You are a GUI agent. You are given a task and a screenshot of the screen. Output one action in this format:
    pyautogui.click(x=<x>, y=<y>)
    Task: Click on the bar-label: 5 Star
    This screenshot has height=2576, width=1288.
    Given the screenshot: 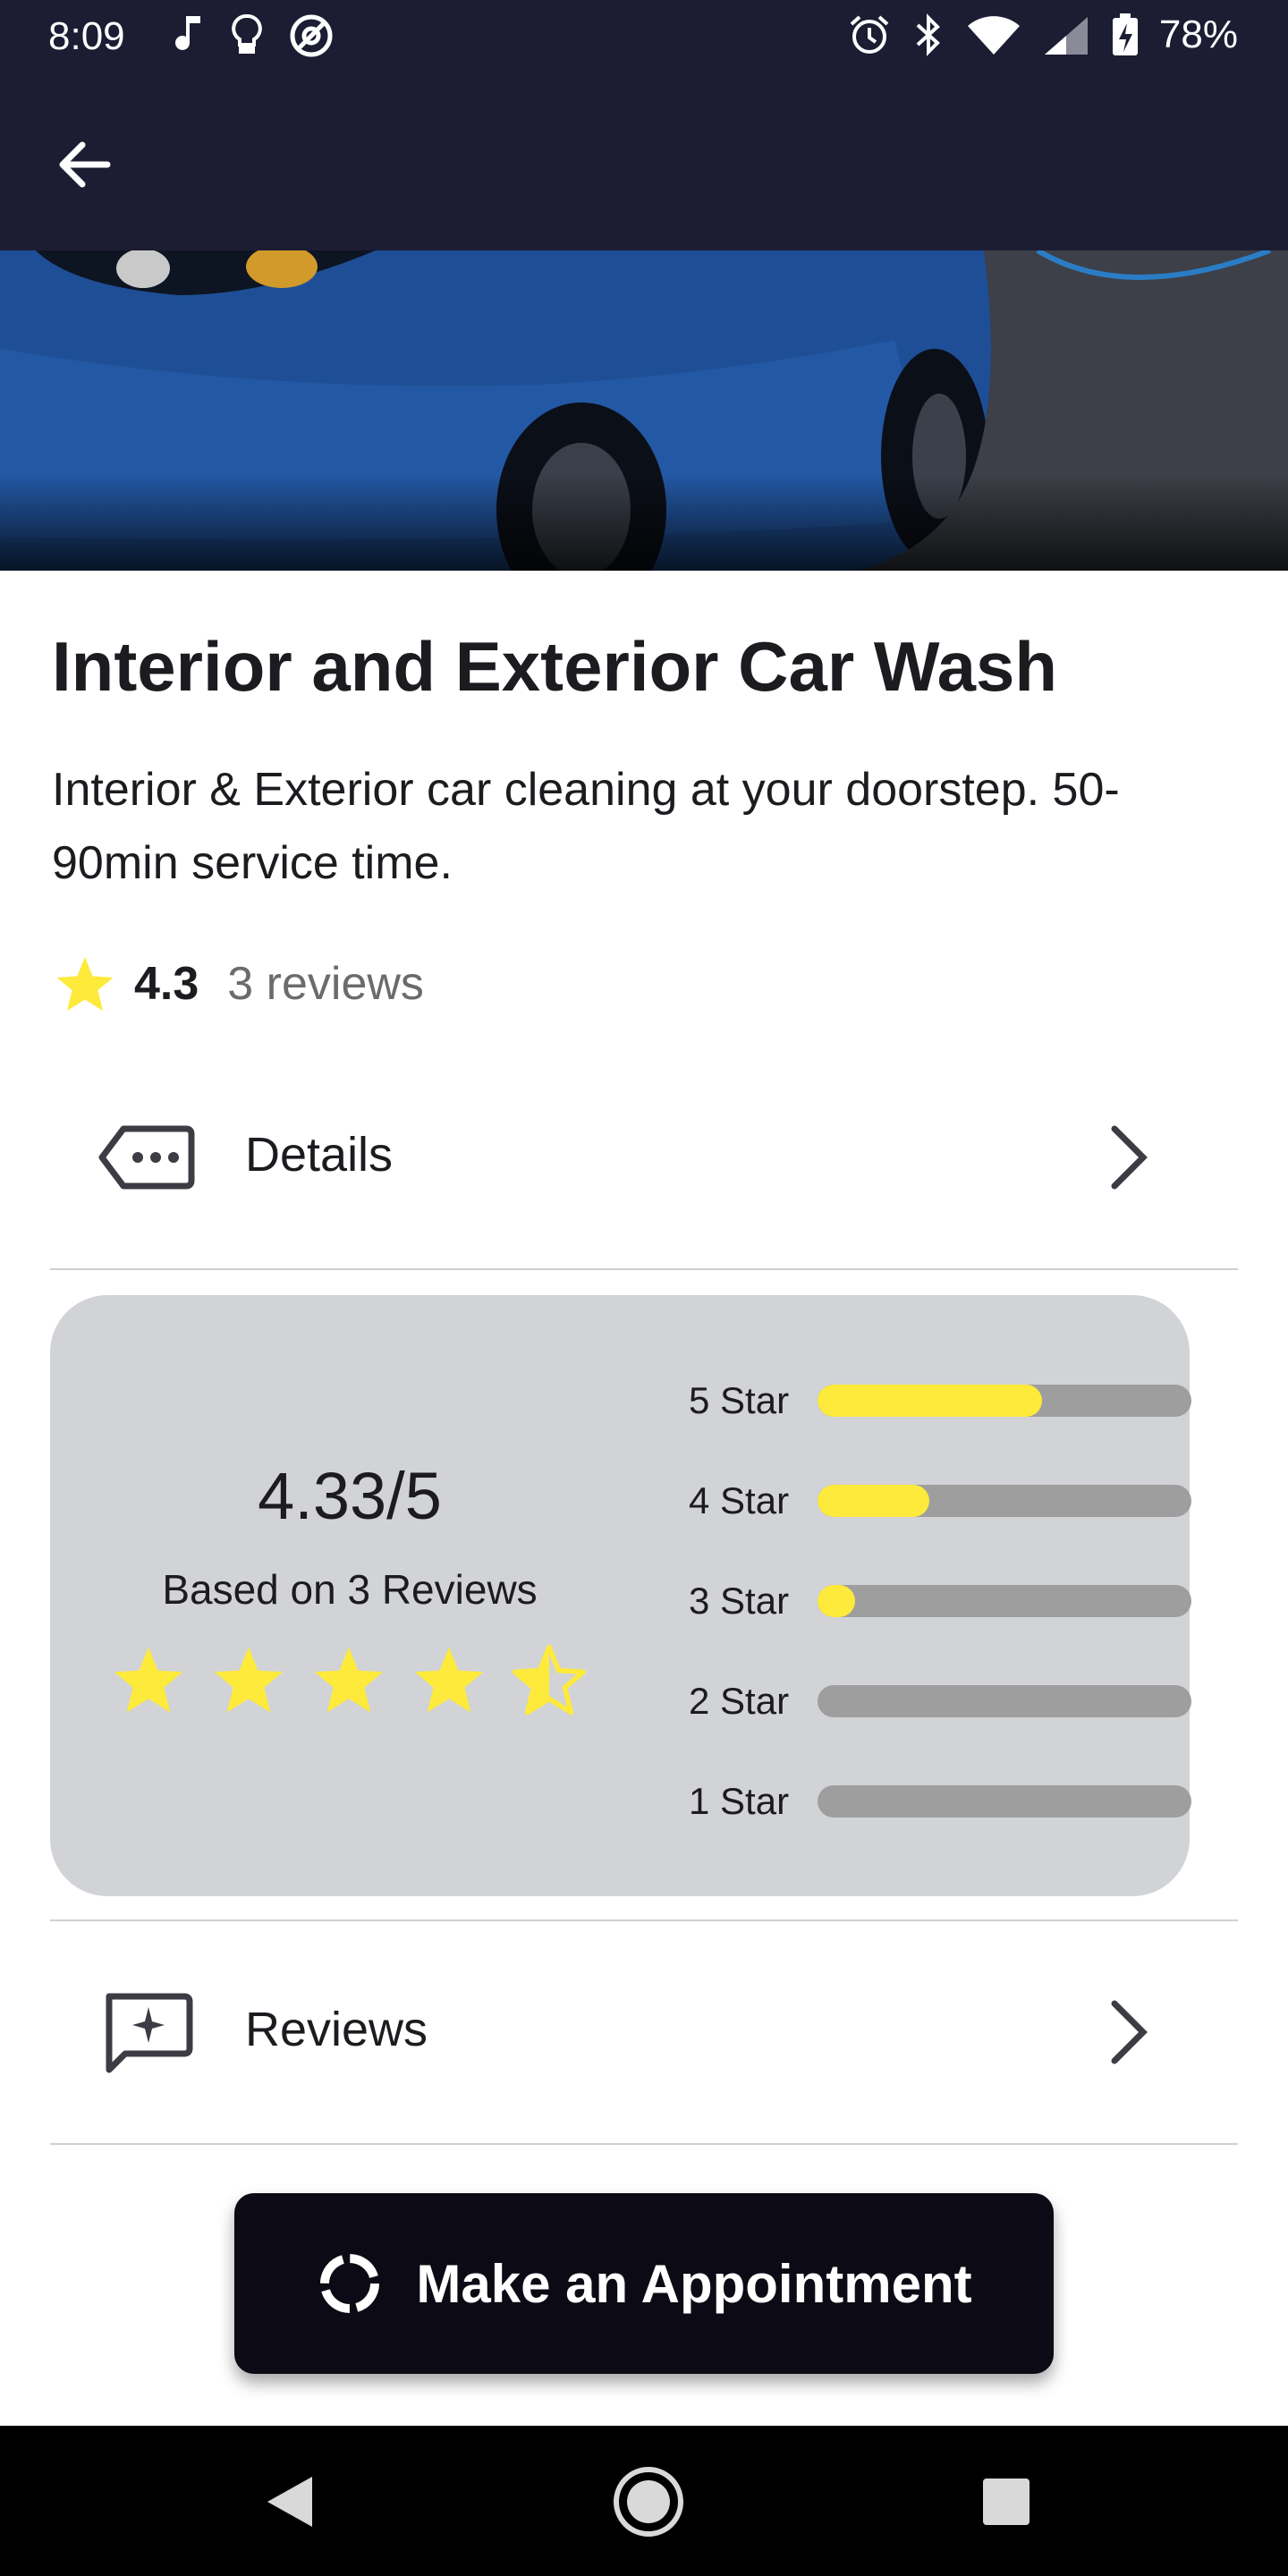 What is the action you would take?
    pyautogui.click(x=739, y=1400)
    